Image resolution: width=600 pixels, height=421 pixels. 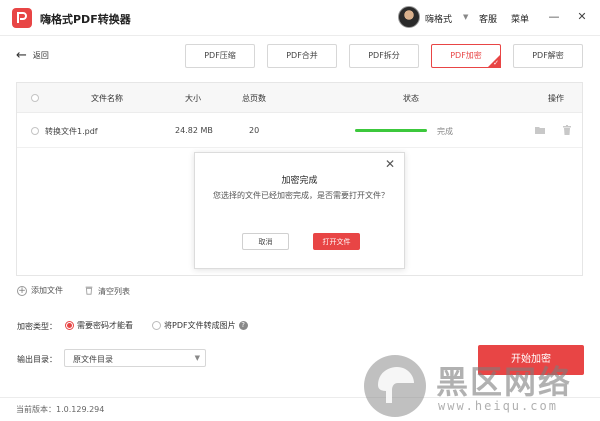 What do you see at coordinates (548, 56) in the screenshot?
I see `tab-pdf-decrypt: PDF解密` at bounding box center [548, 56].